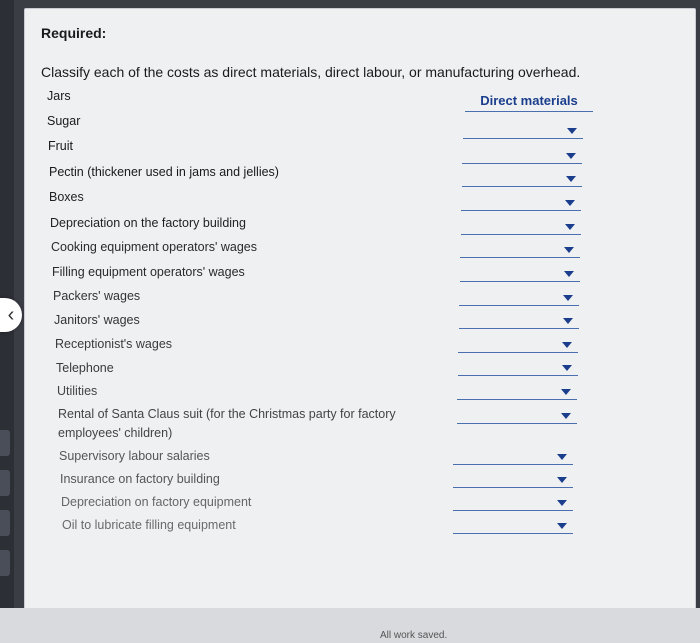 This screenshot has width=700, height=643. I want to click on cost-item-label: Janitors' wages, so click(97, 320).